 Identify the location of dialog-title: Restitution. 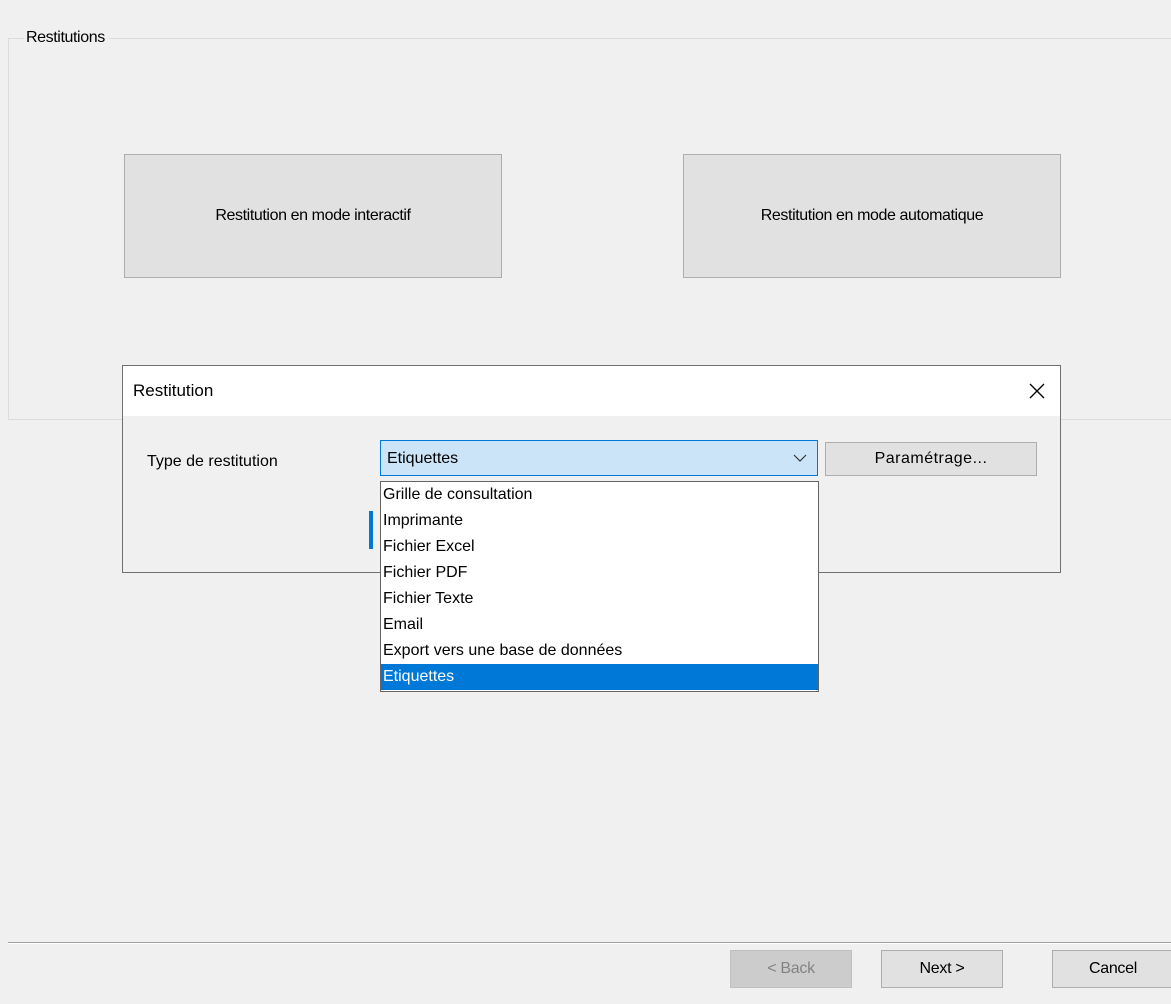
(173, 390).